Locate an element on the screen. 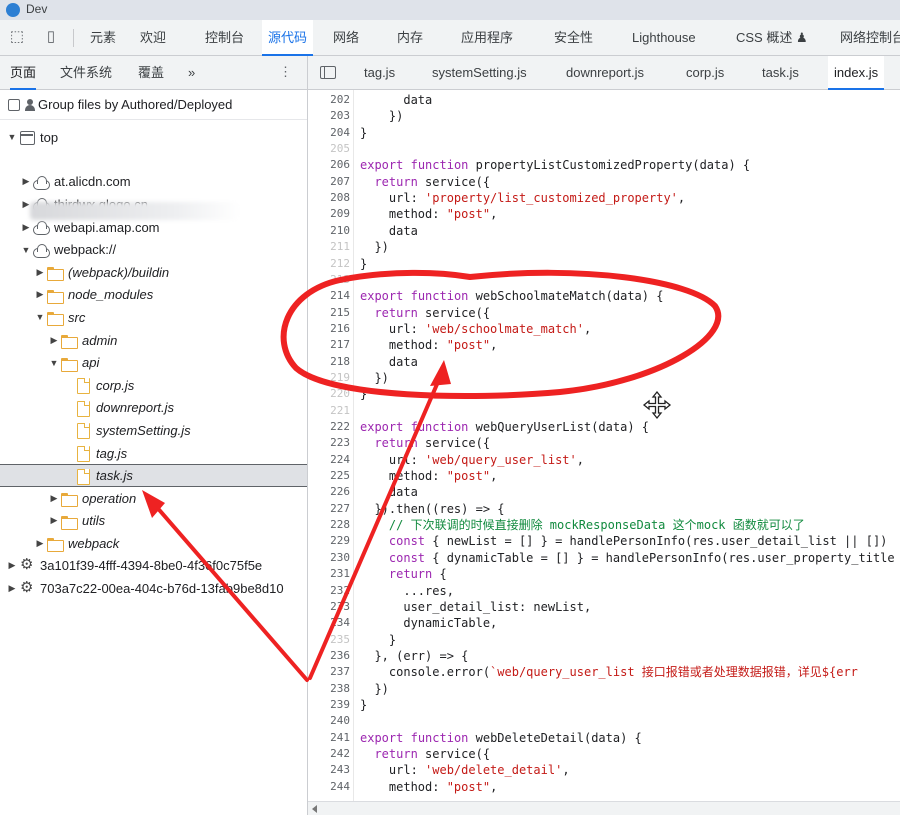 This screenshot has width=900, height=815. file-tab-0: tag.js is located at coordinates (379, 73).